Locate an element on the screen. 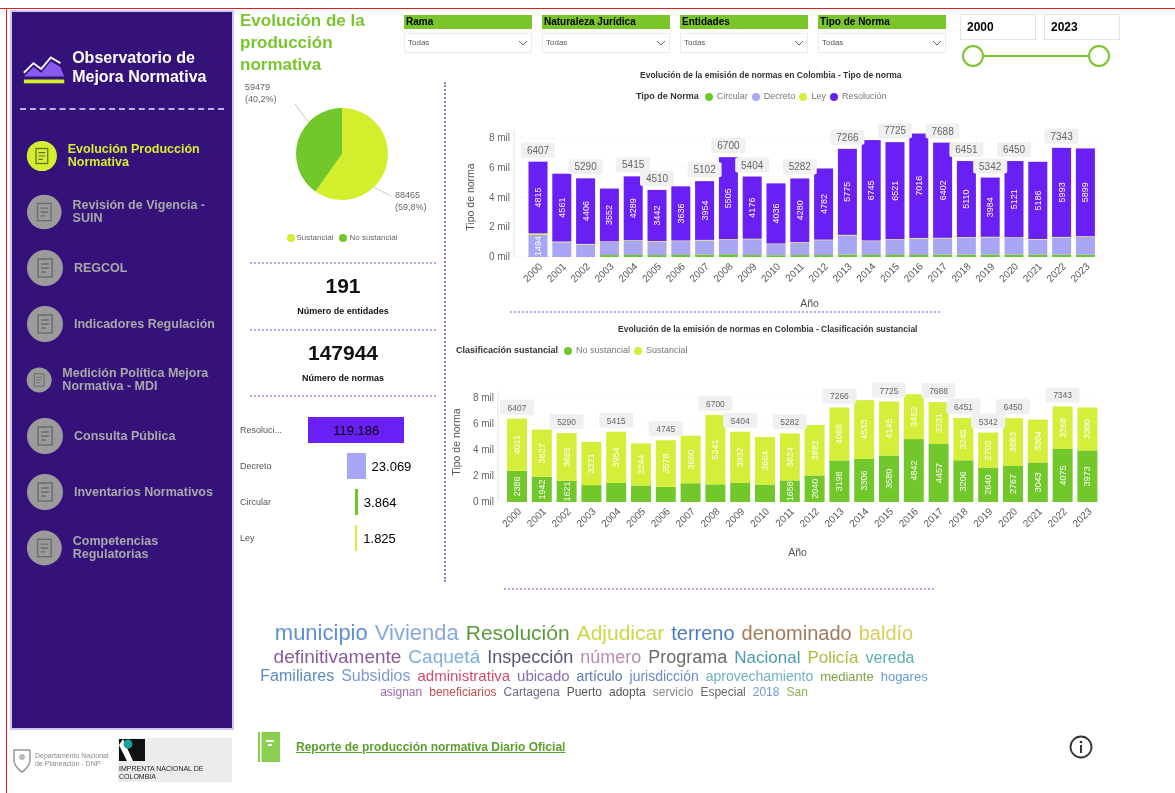 This screenshot has height=793, width=1175. bar-value-label: 3304 is located at coordinates (1037, 440).